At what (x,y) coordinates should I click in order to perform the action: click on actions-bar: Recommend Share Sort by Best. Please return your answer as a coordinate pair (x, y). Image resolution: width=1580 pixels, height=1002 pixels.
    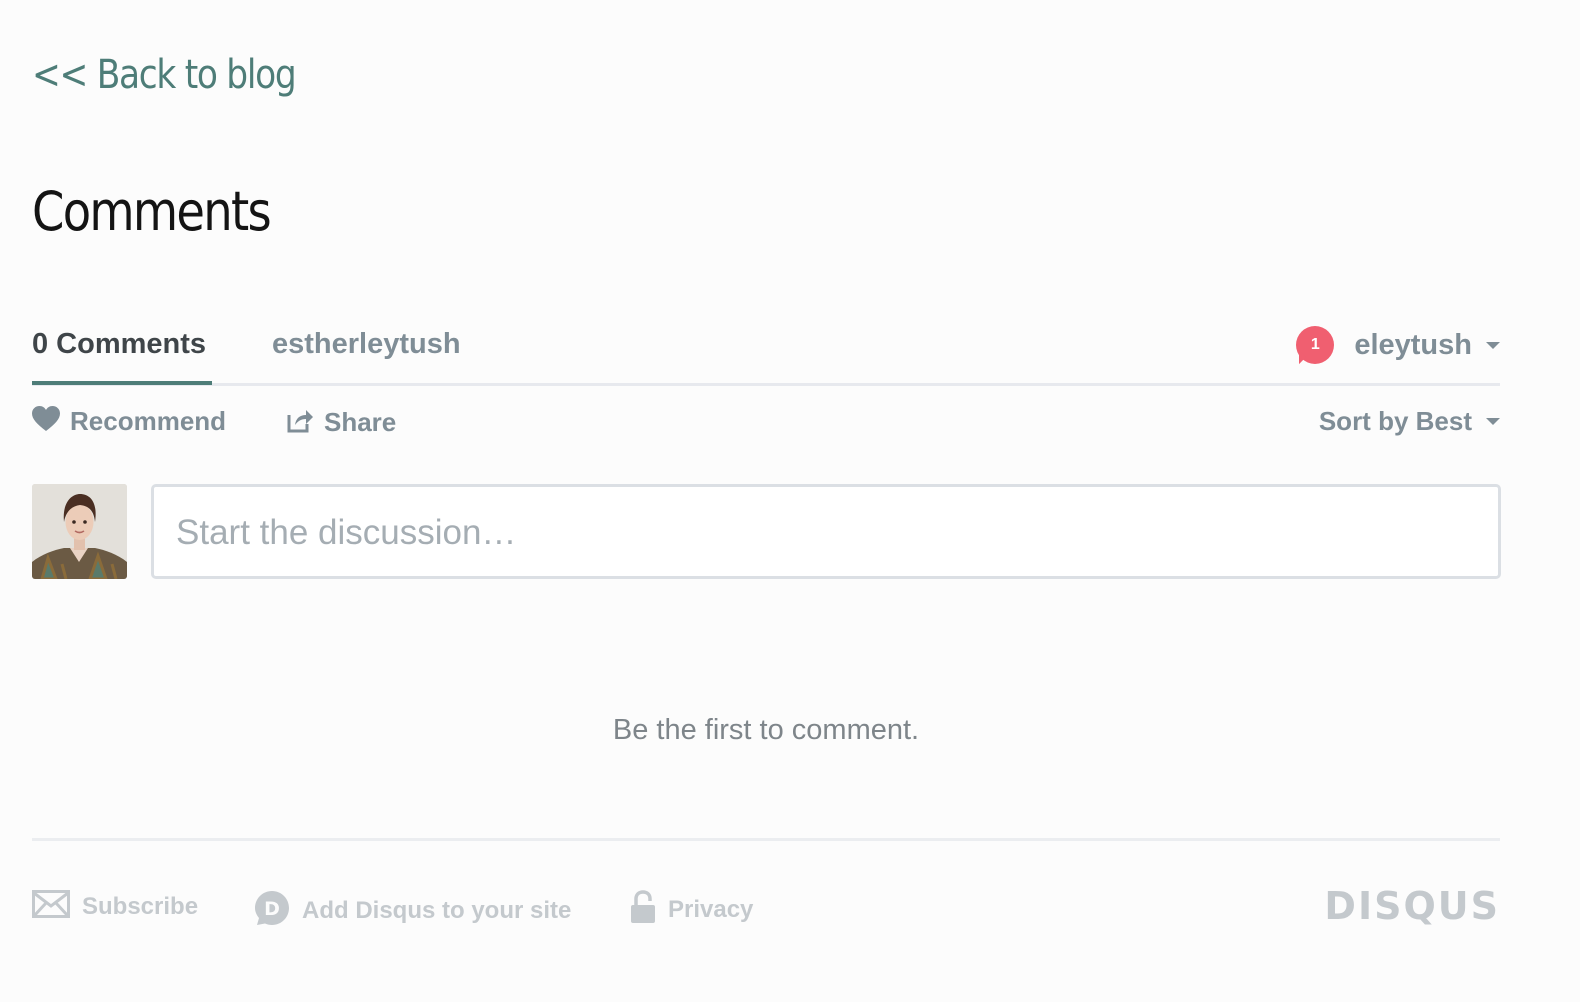
    Looking at the image, I should click on (766, 426).